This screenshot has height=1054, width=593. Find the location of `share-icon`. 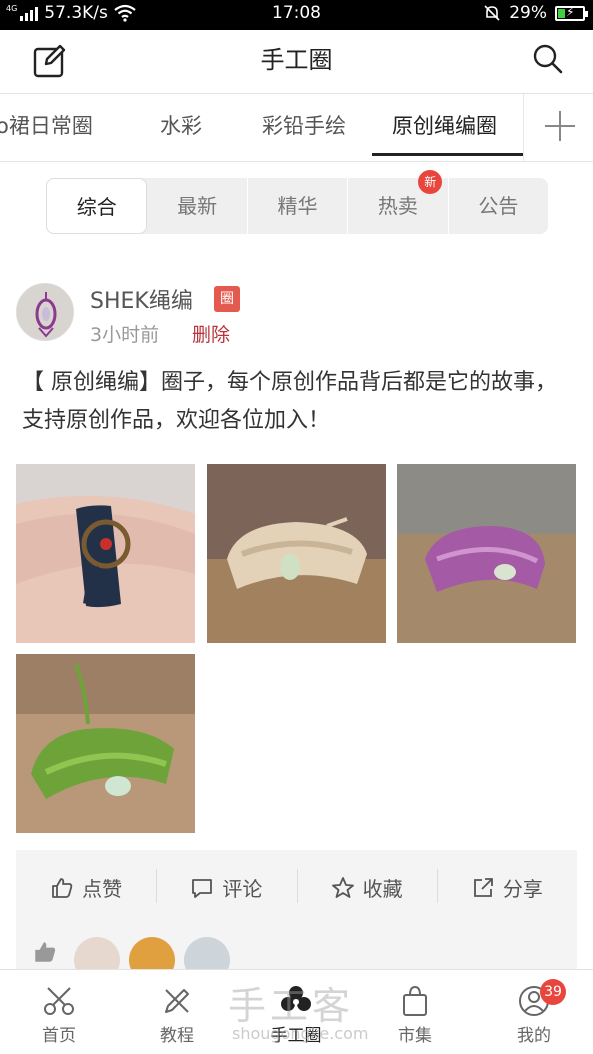

share-icon is located at coordinates (483, 887).